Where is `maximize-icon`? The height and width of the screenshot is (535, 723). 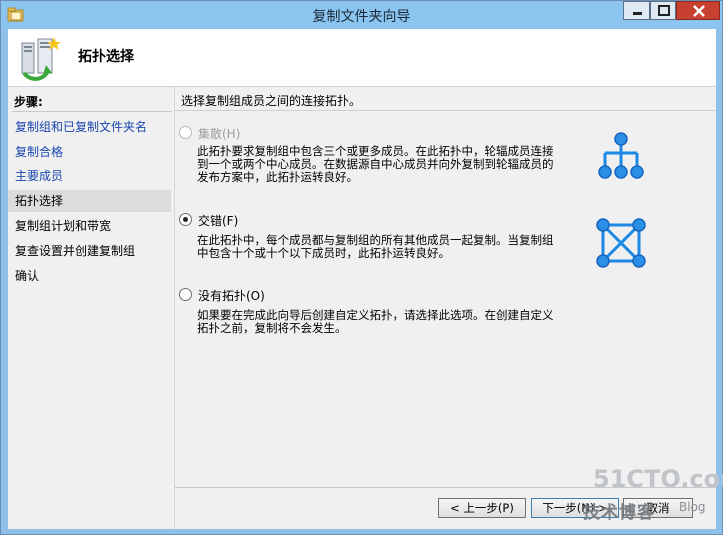 maximize-icon is located at coordinates (664, 10).